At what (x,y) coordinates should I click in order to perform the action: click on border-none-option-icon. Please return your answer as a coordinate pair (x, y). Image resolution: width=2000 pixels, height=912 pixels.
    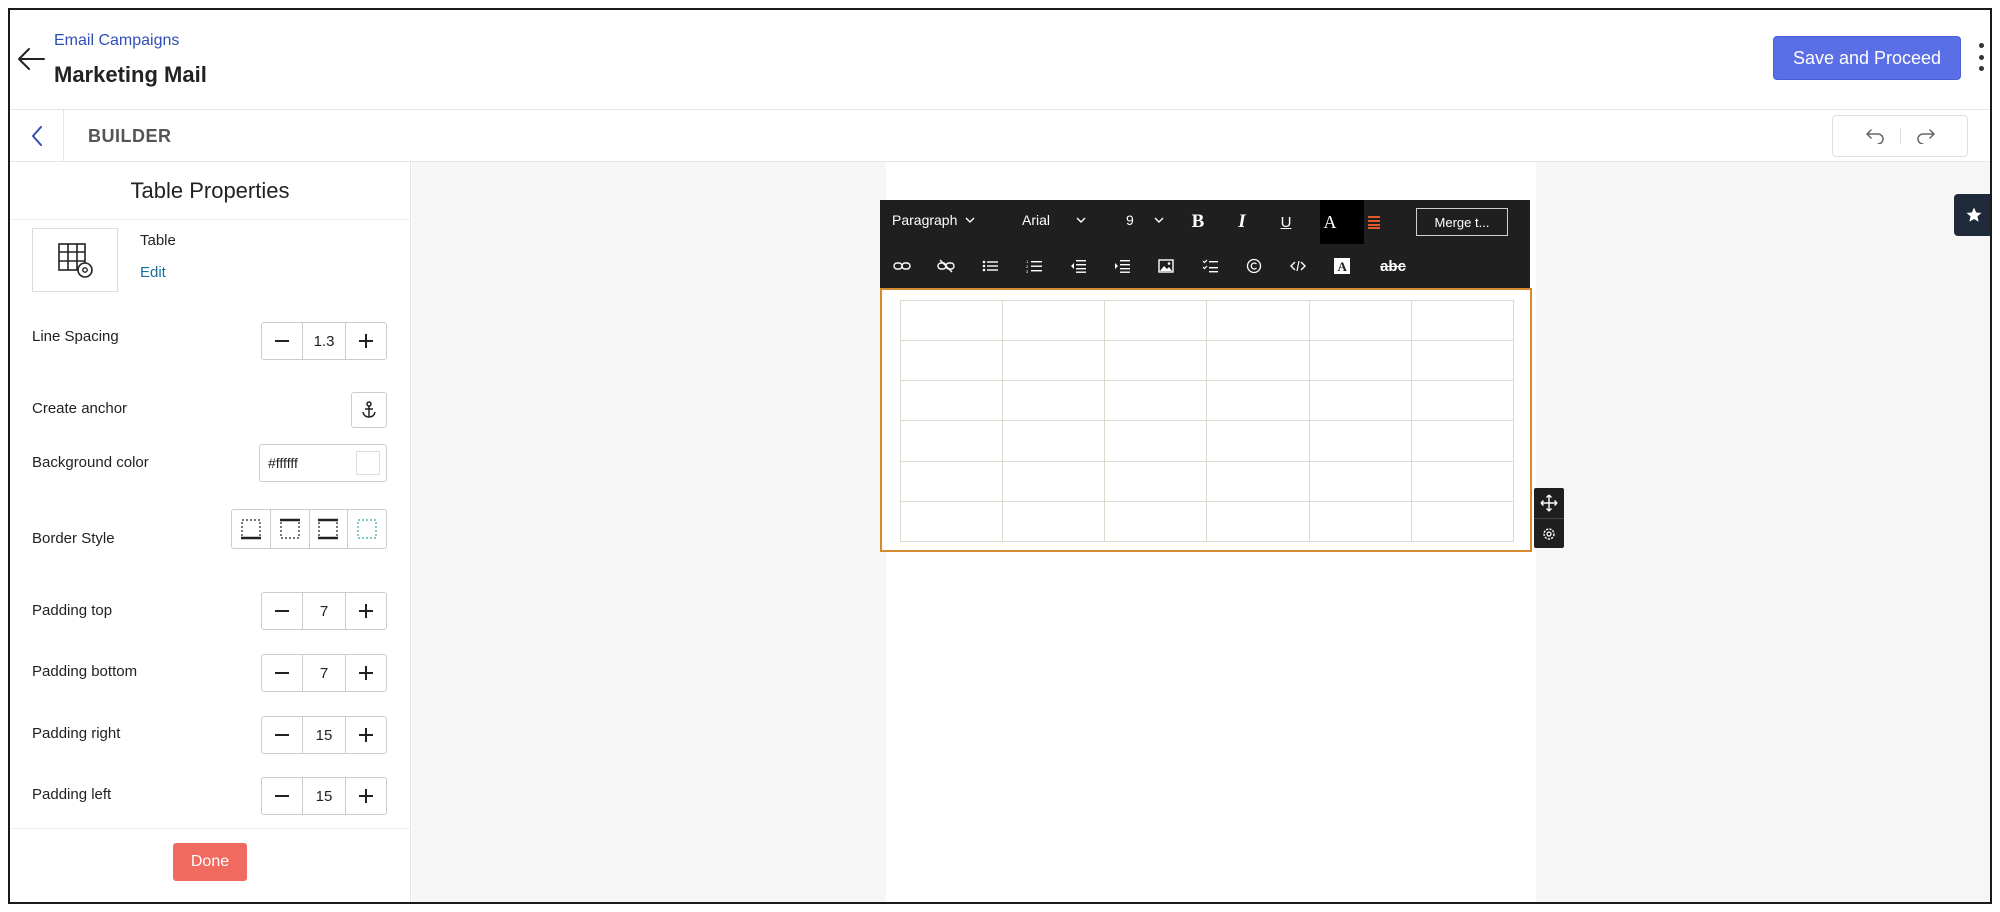
    Looking at the image, I should click on (367, 529).